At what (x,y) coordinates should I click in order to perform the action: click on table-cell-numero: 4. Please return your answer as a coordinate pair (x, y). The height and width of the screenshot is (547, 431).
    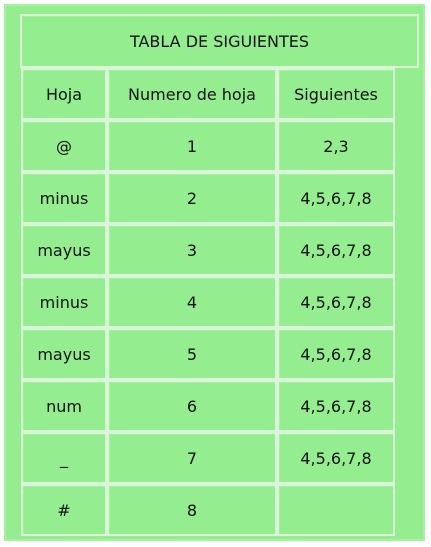
    Looking at the image, I should click on (192, 302).